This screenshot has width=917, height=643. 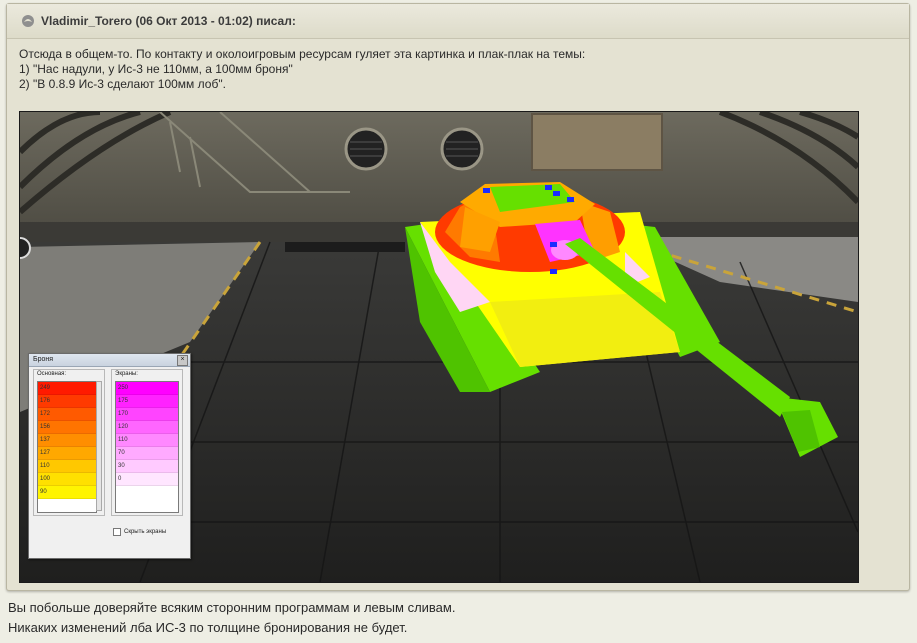 I want to click on screen-armor-list: 250 175 170 120 110 70 30 0, so click(x=147, y=447).